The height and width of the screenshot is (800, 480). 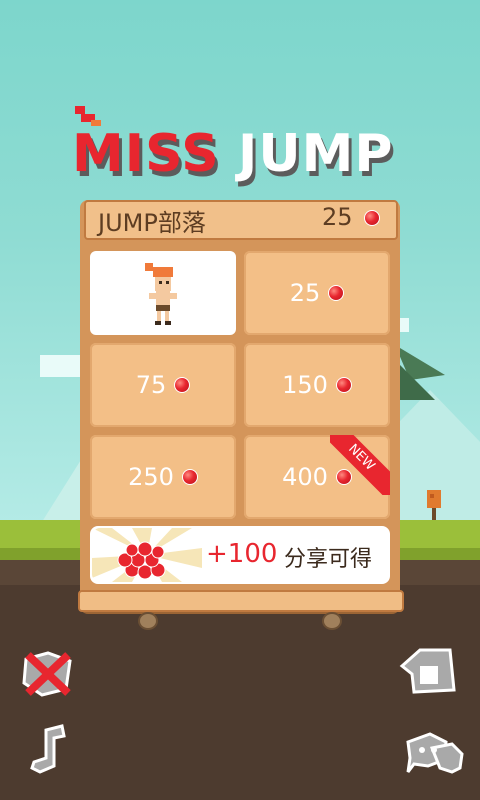 I want to click on panel-title: JUMP部落, so click(x=152, y=223).